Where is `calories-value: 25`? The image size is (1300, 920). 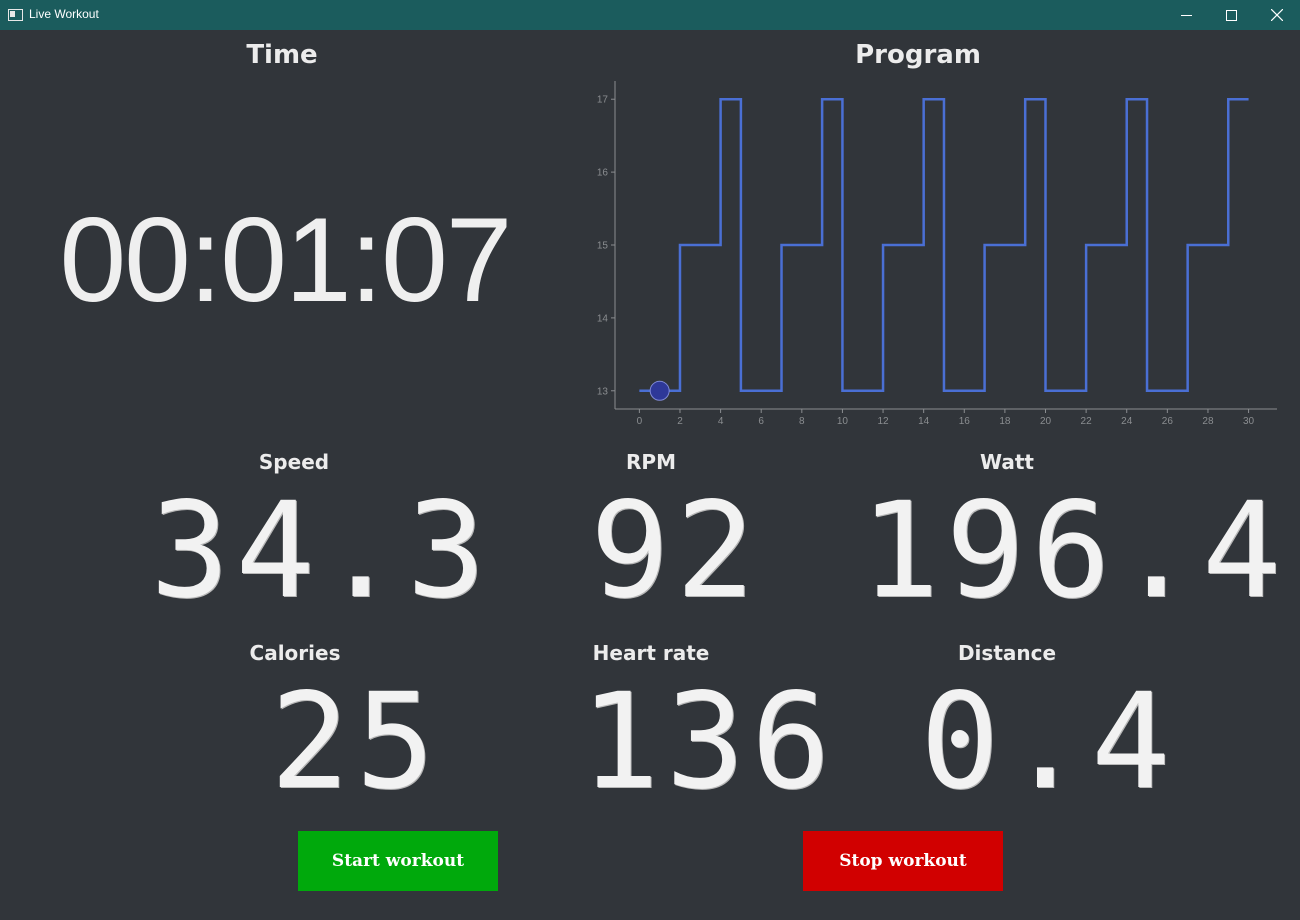 calories-value: 25 is located at coordinates (355, 742).